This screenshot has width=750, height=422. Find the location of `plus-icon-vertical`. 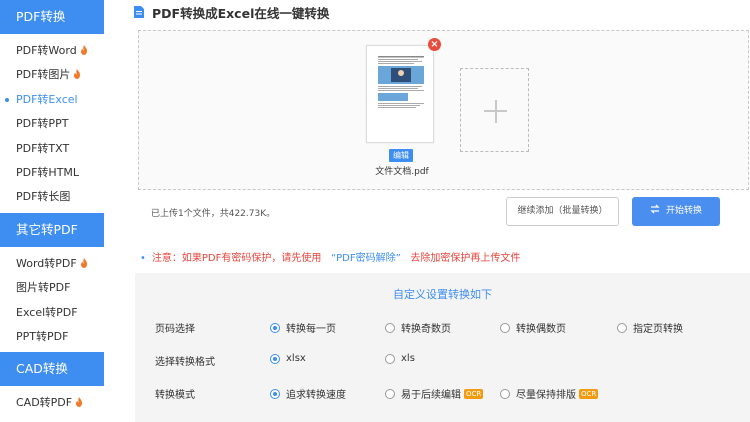

plus-icon-vertical is located at coordinates (495, 111).